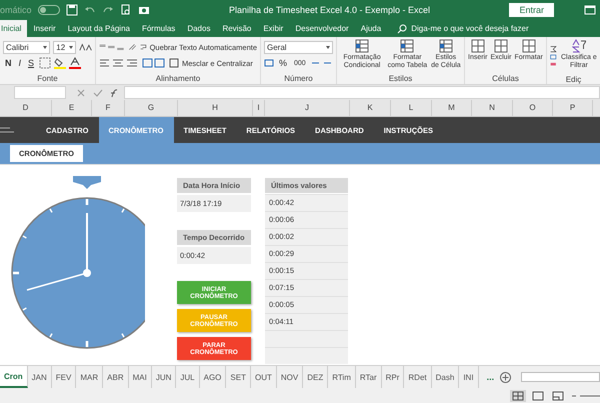 The width and height of the screenshot is (600, 403). I want to click on sheet-tab: Cron, so click(14, 377).